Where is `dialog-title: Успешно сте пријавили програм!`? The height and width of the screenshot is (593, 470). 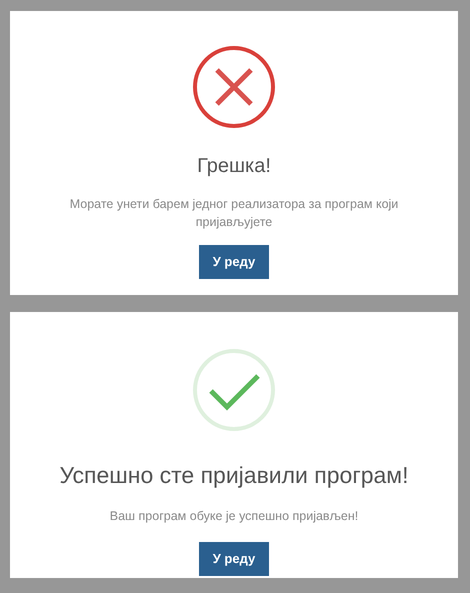
dialog-title: Успешно сте пријавили програм! is located at coordinates (234, 475).